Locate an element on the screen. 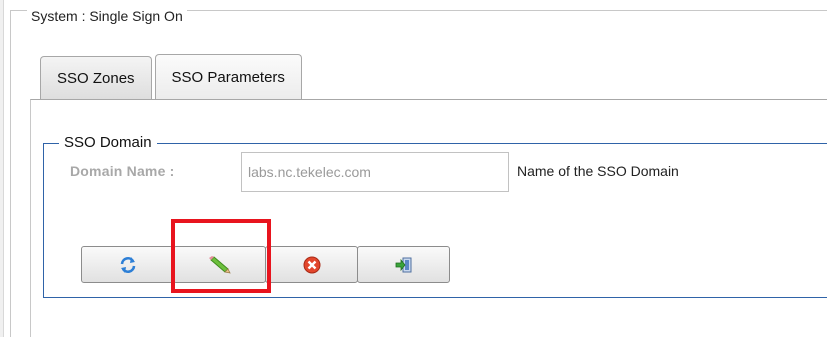 The width and height of the screenshot is (827, 337). sso-domain-legend: SSO Domain is located at coordinates (108, 142).